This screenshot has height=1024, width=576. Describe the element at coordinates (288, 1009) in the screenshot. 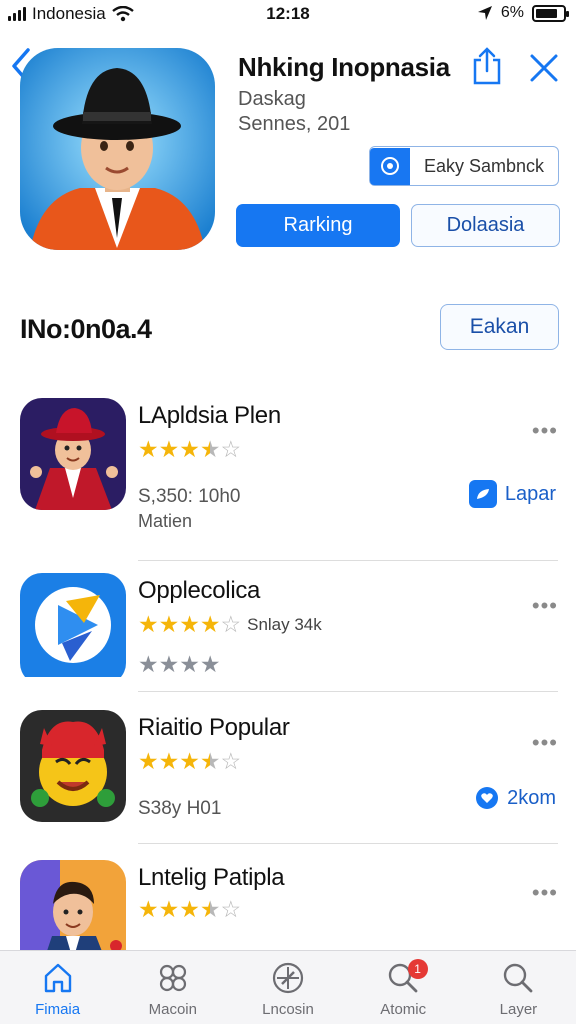

I see `tab-label: Lncosin` at that location.